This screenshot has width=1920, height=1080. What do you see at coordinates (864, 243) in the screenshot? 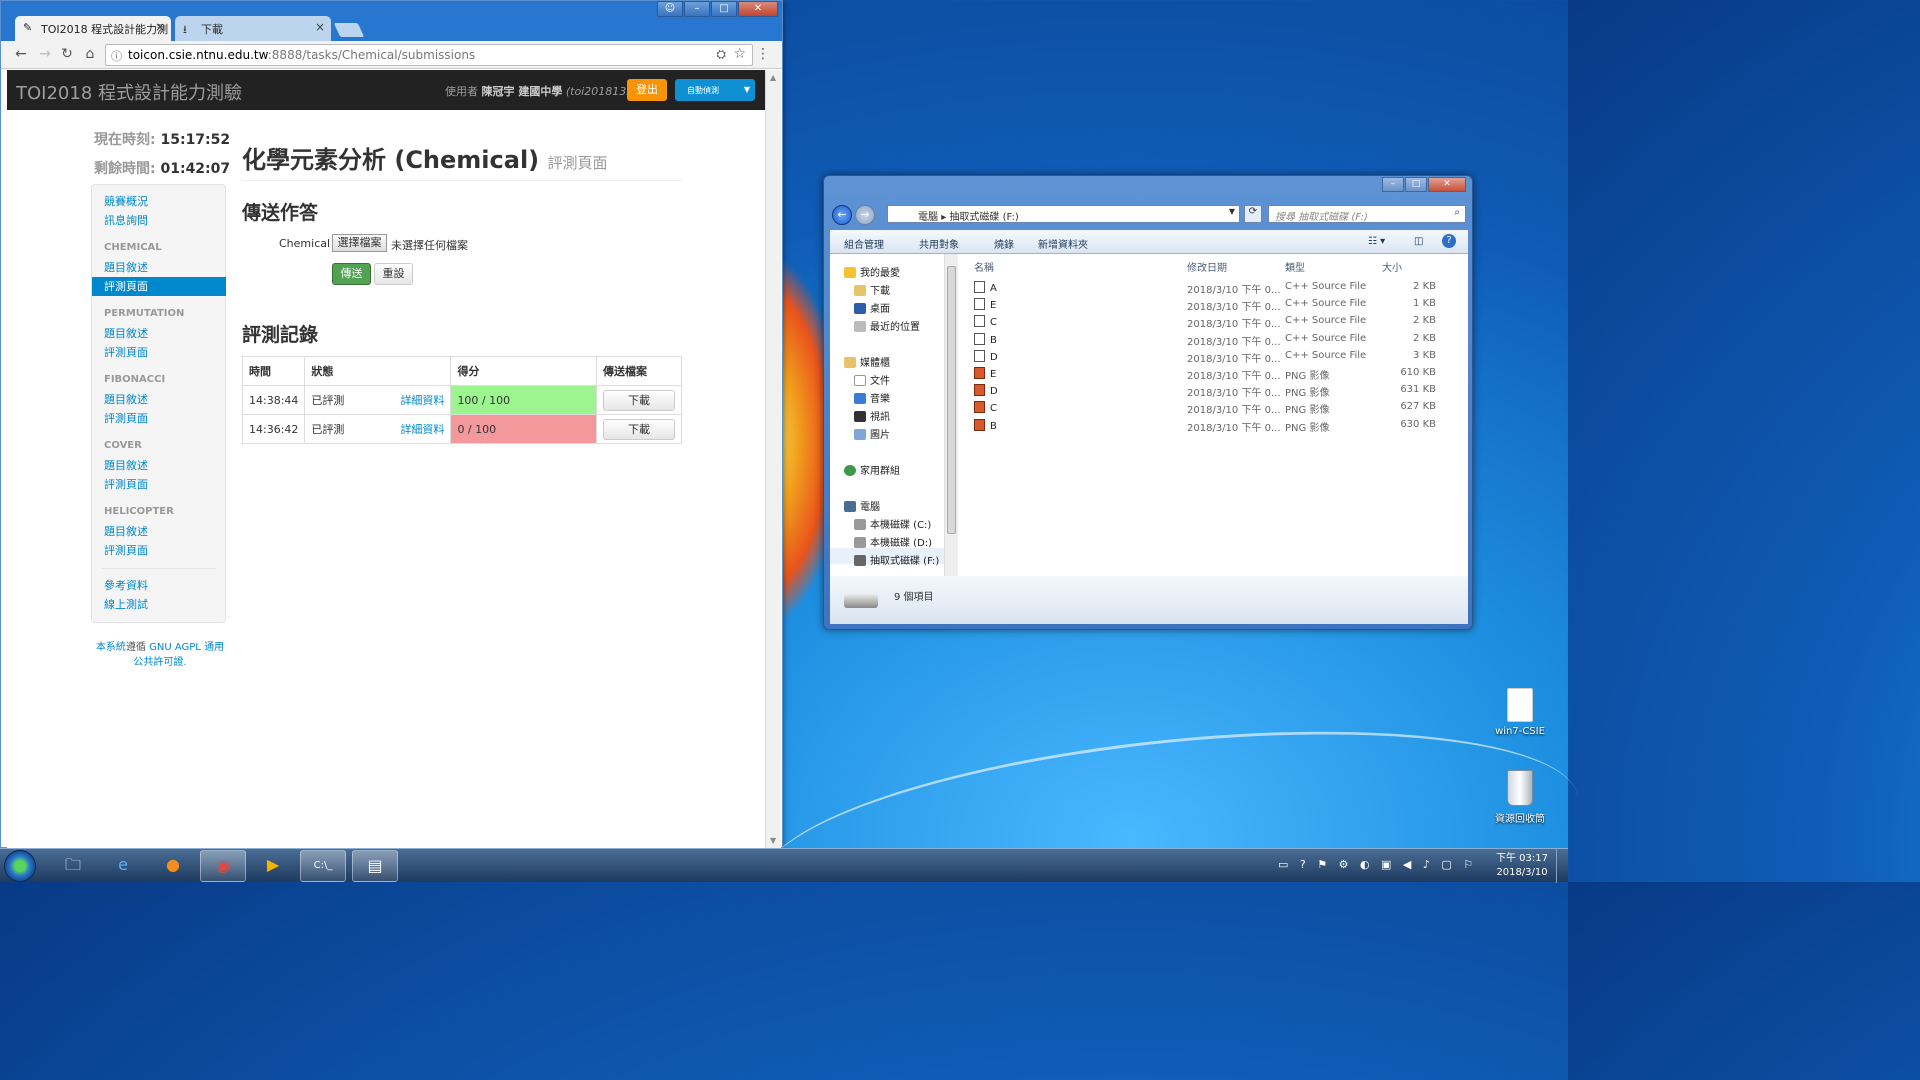
I see `organize-menu: 組合管理` at bounding box center [864, 243].